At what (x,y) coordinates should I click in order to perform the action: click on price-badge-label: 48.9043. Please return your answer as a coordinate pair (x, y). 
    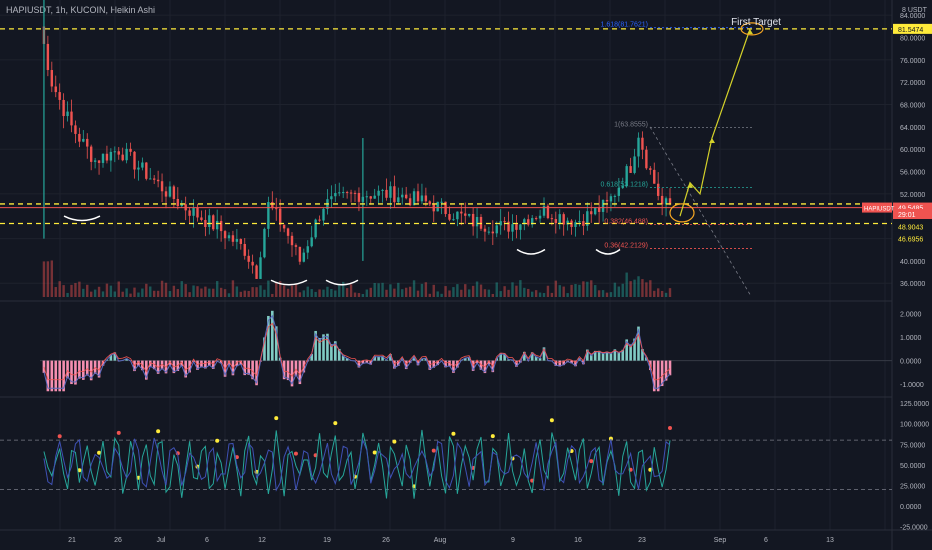
    Looking at the image, I should click on (910, 227).